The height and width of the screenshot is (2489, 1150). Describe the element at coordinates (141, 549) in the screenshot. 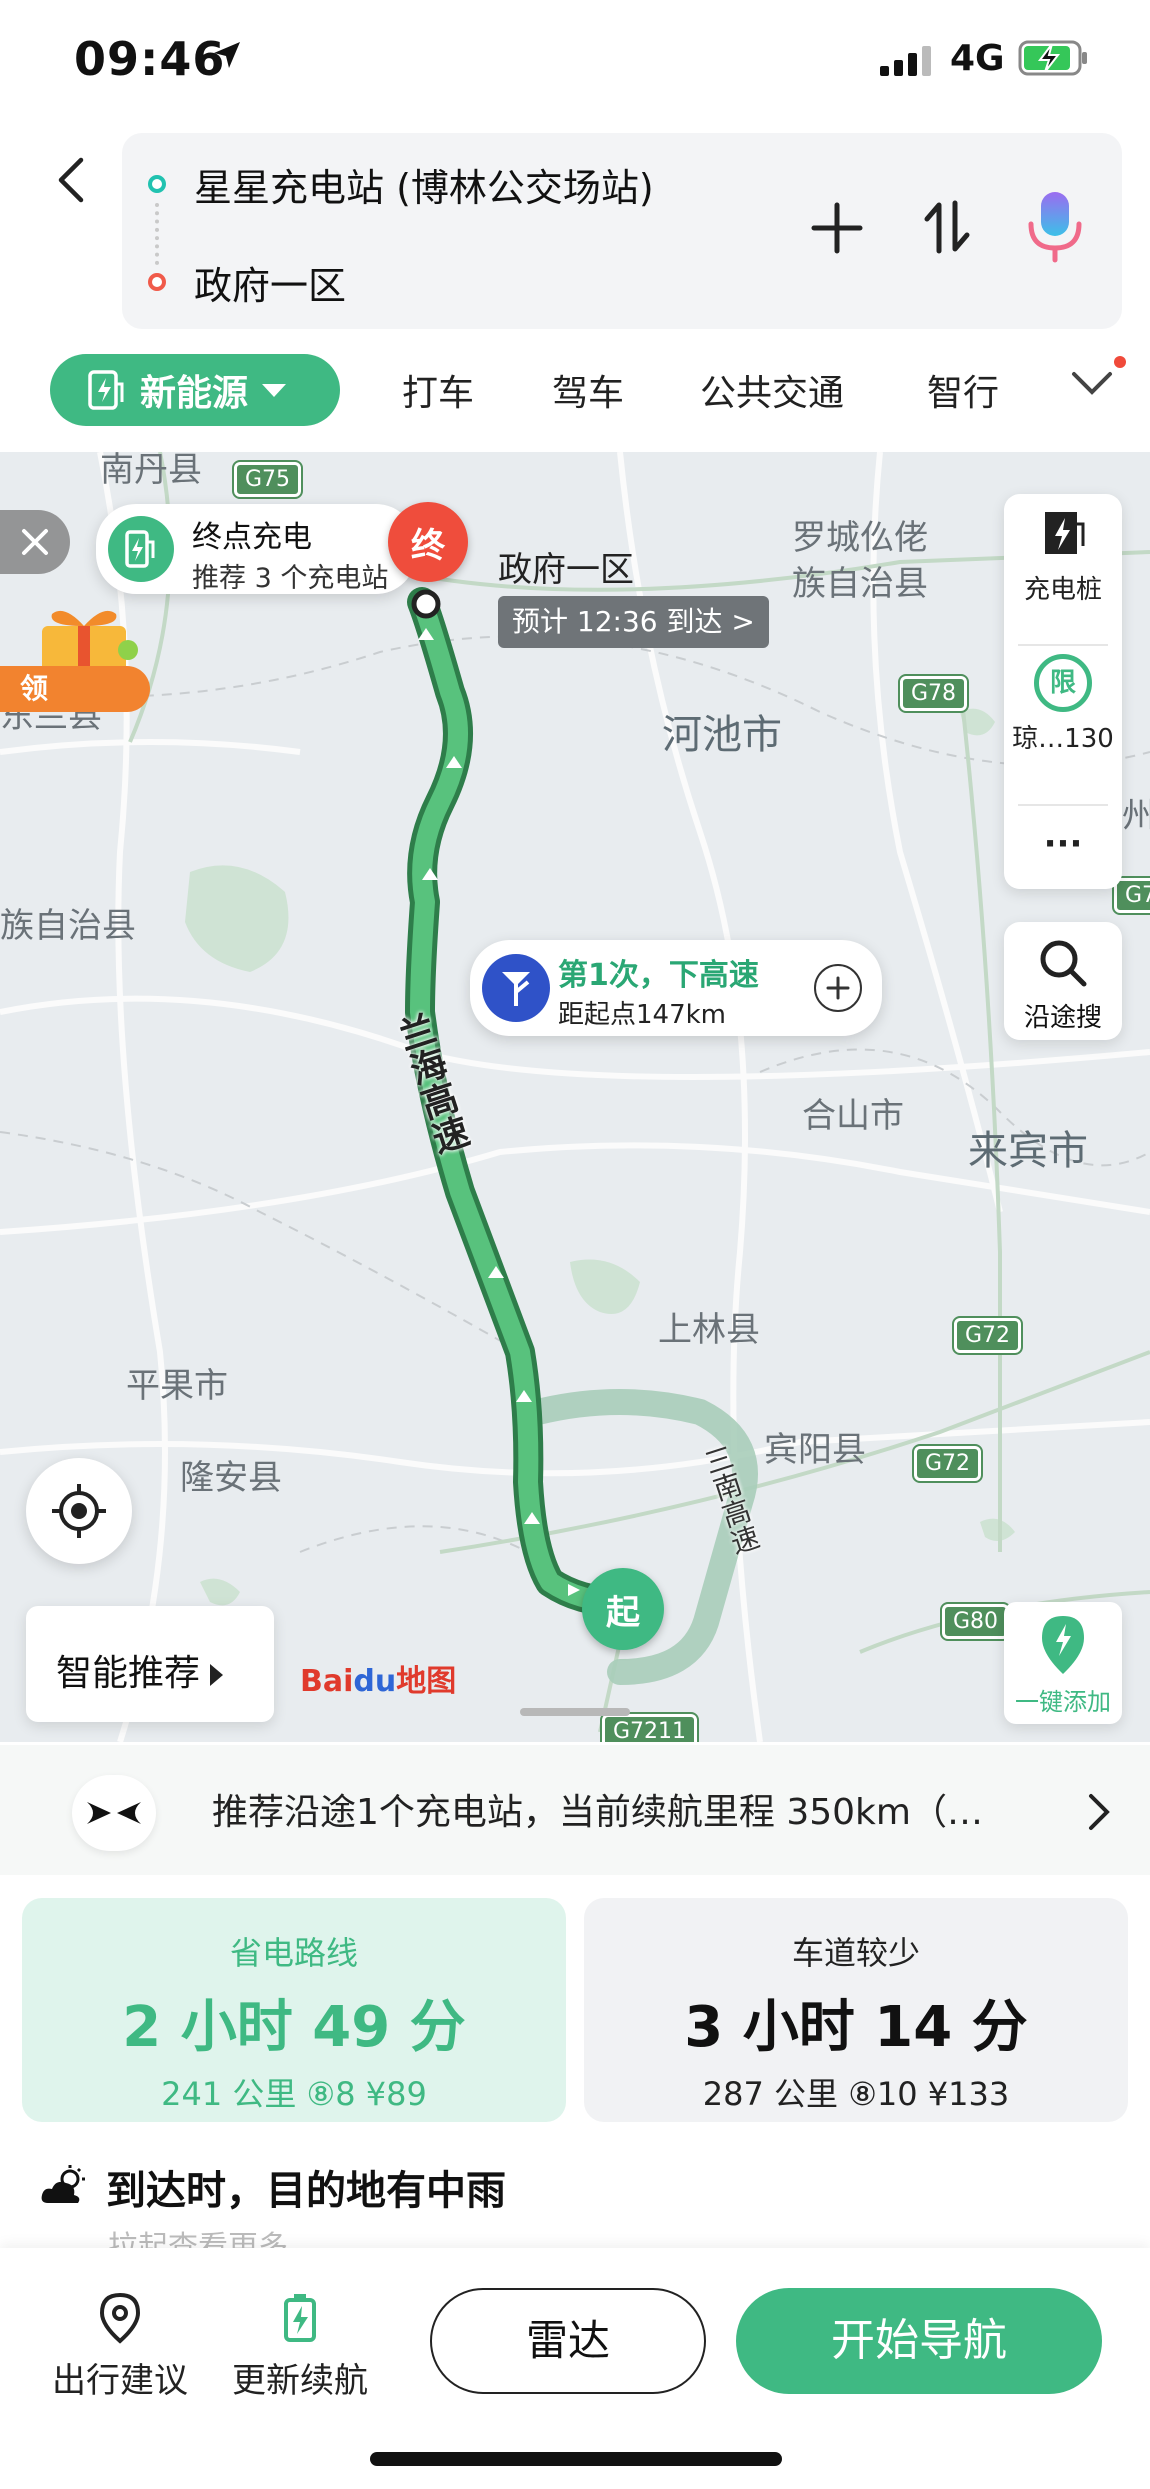

I see `charging-station-icon` at that location.